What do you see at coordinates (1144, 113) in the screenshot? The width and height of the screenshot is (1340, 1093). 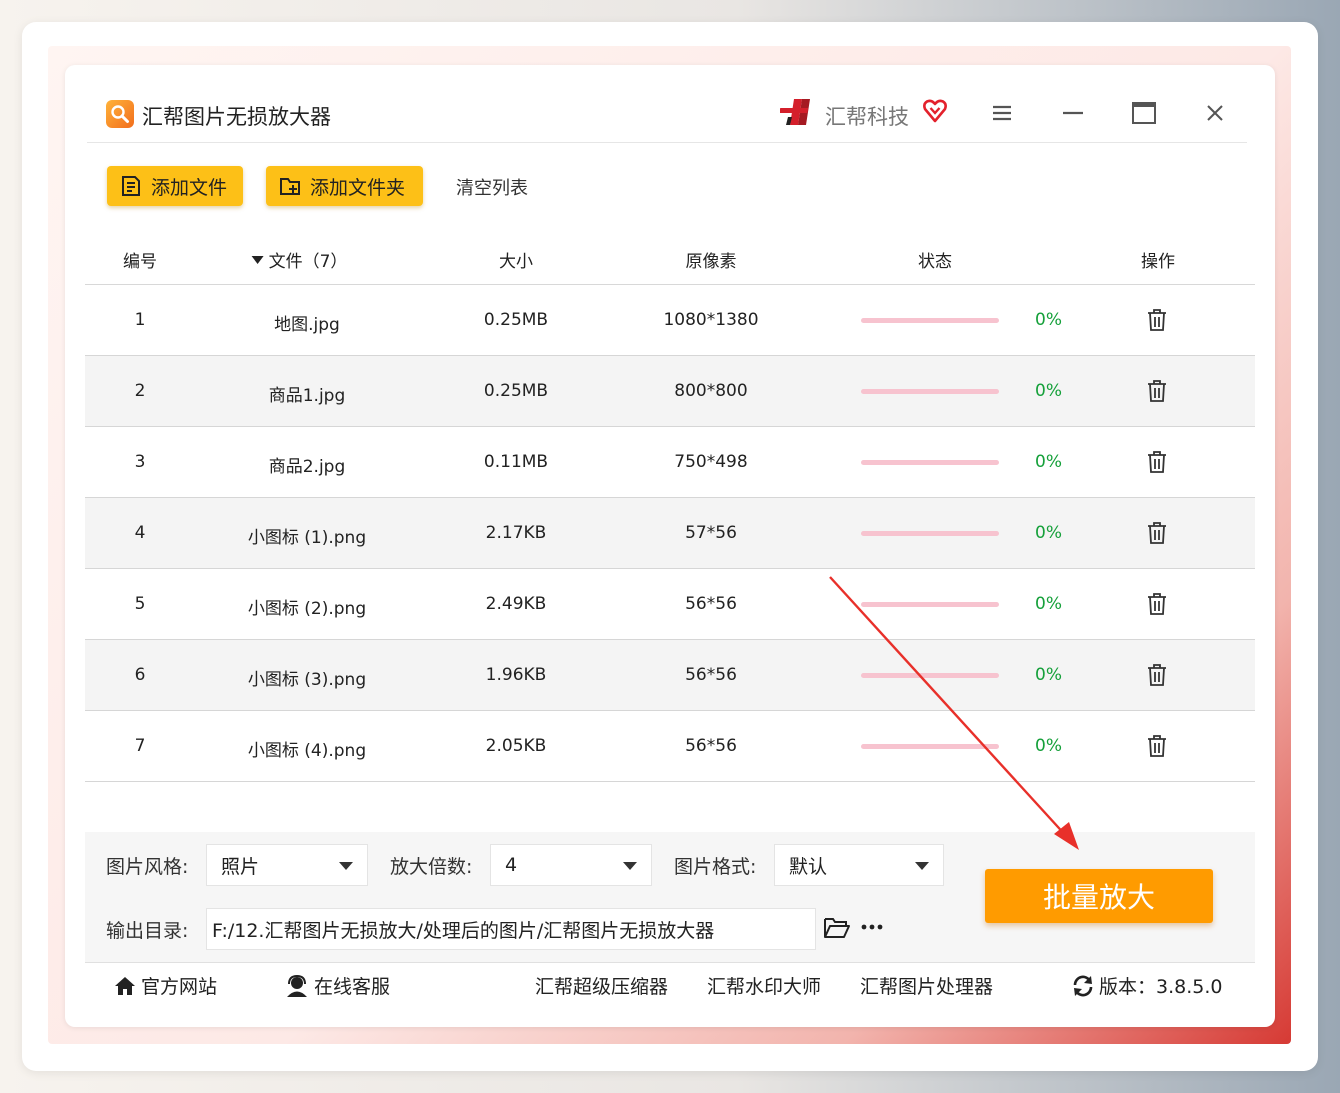 I see `maximize-icon` at bounding box center [1144, 113].